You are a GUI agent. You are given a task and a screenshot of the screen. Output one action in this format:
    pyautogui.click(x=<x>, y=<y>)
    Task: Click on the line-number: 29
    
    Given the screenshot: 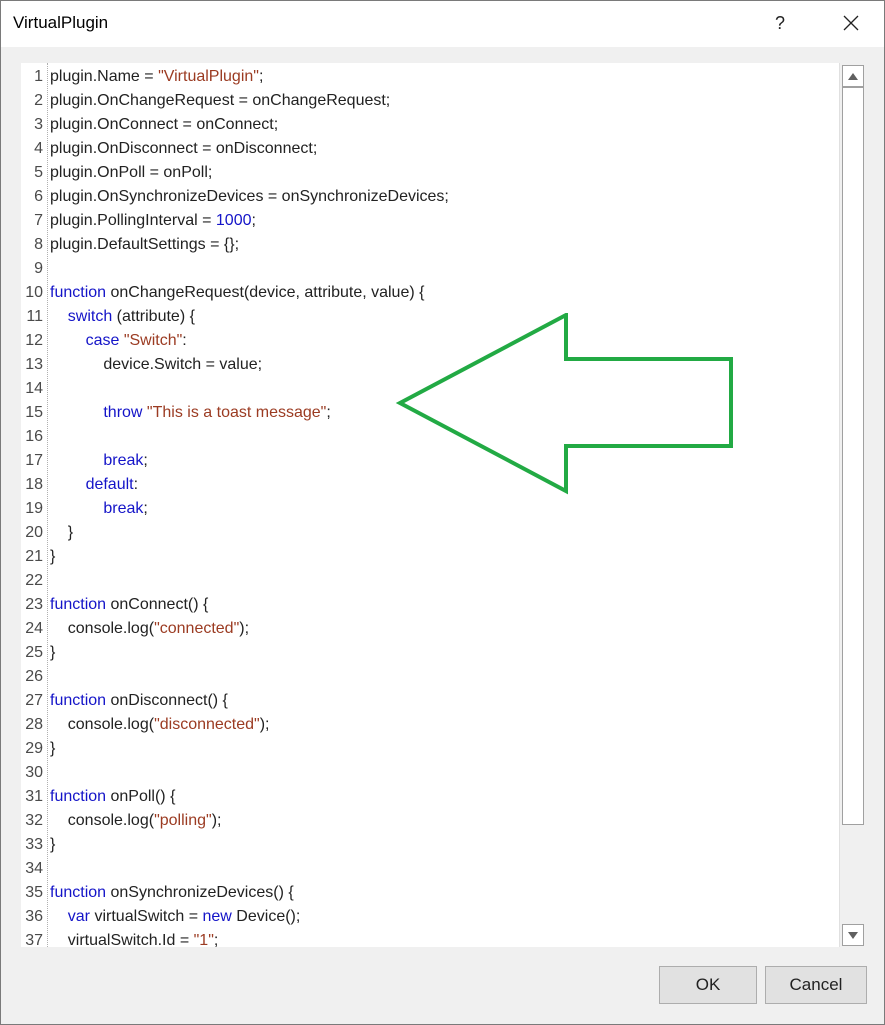 What is the action you would take?
    pyautogui.click(x=34, y=748)
    